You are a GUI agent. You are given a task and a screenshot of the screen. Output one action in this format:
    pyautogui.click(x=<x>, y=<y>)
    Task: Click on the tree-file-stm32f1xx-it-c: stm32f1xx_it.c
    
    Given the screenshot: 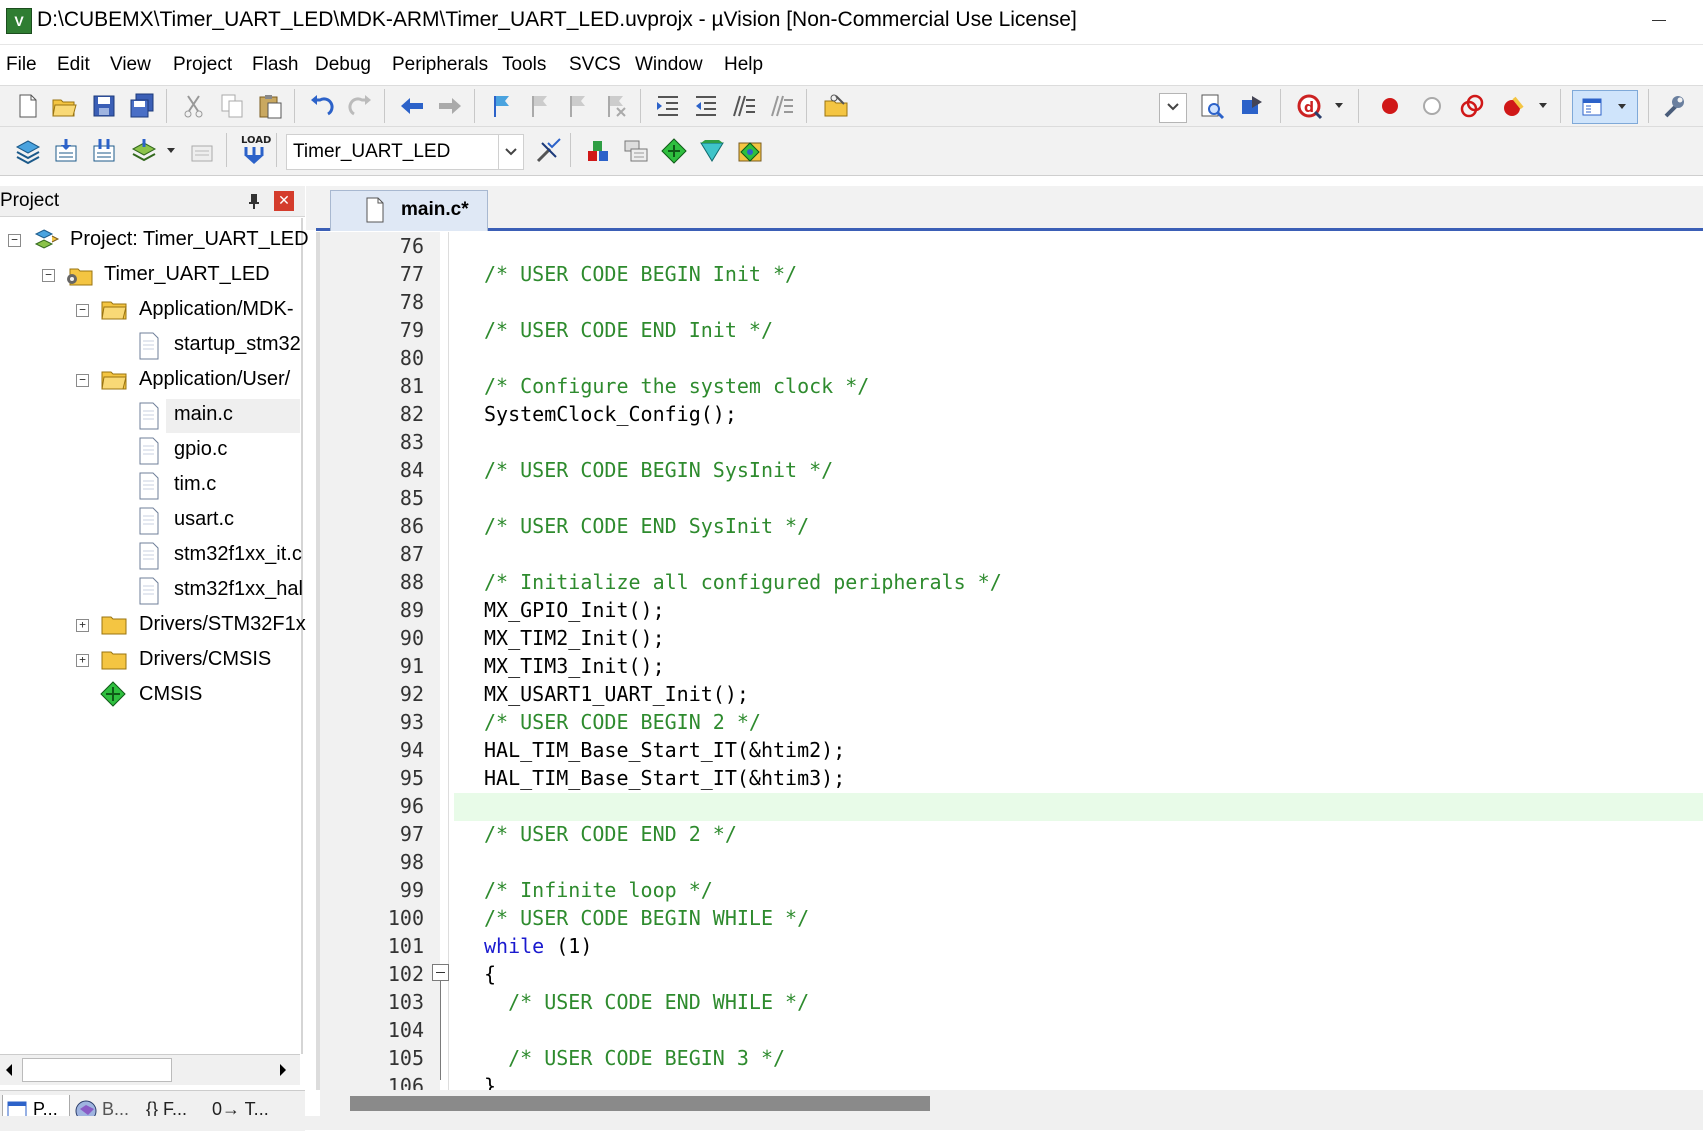 What is the action you would take?
    pyautogui.click(x=151, y=556)
    